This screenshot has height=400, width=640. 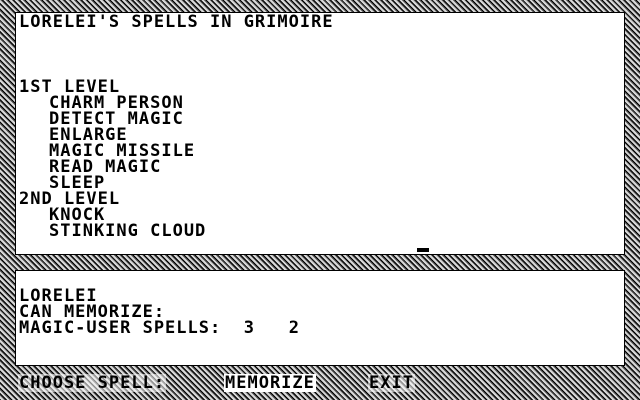 What do you see at coordinates (270, 383) in the screenshot?
I see `memorize-button: MEMORIZE` at bounding box center [270, 383].